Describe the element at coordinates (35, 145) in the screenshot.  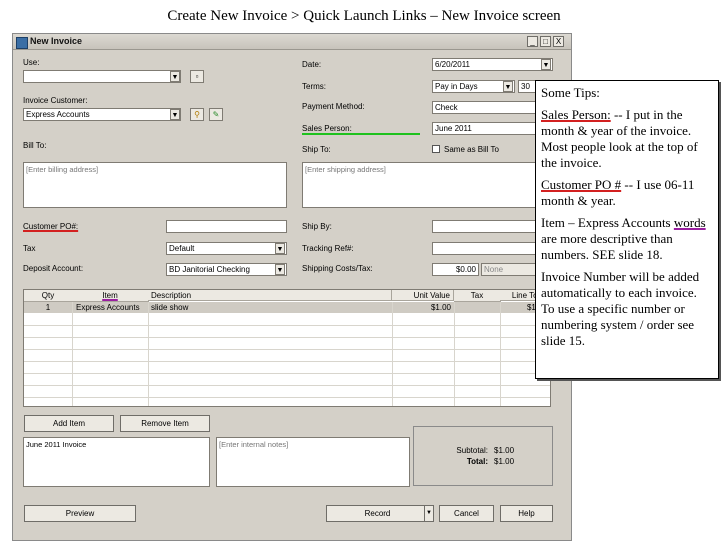
I see `bill-to-label: Bill To:` at that location.